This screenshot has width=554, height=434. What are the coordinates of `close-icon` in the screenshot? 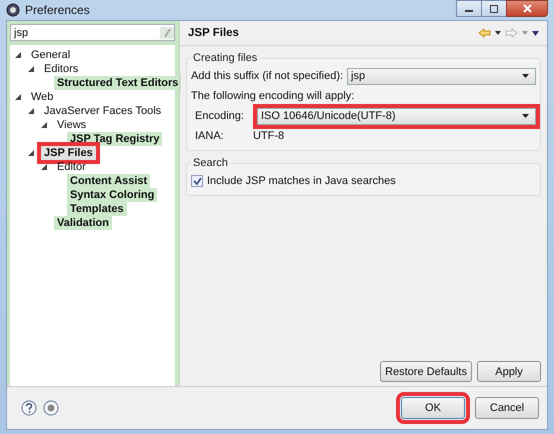 It's located at (527, 8).